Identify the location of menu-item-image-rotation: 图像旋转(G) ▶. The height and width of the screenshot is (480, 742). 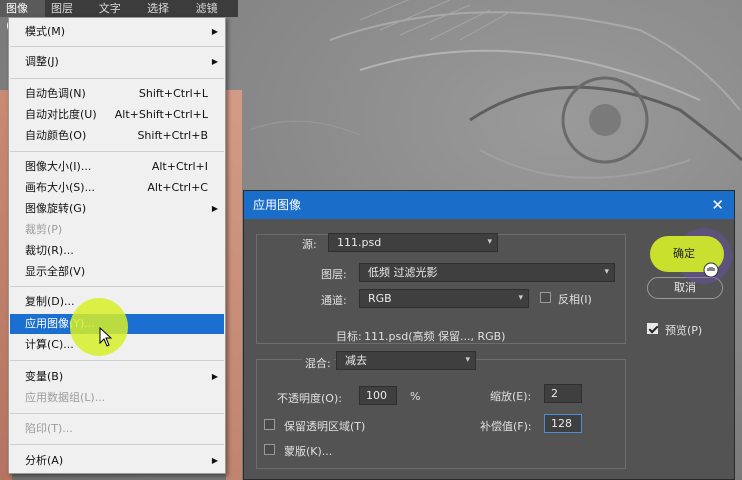
(117, 209).